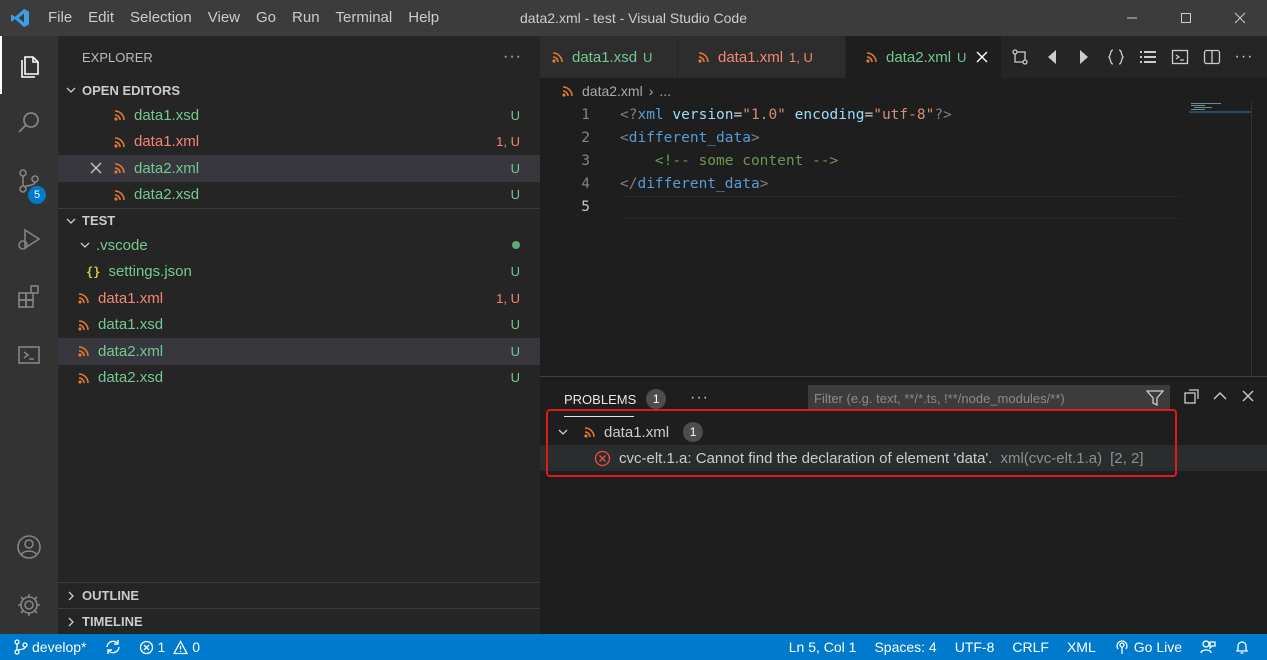 This screenshot has height=660, width=1267. I want to click on line-ending: CRLF, so click(1030, 647).